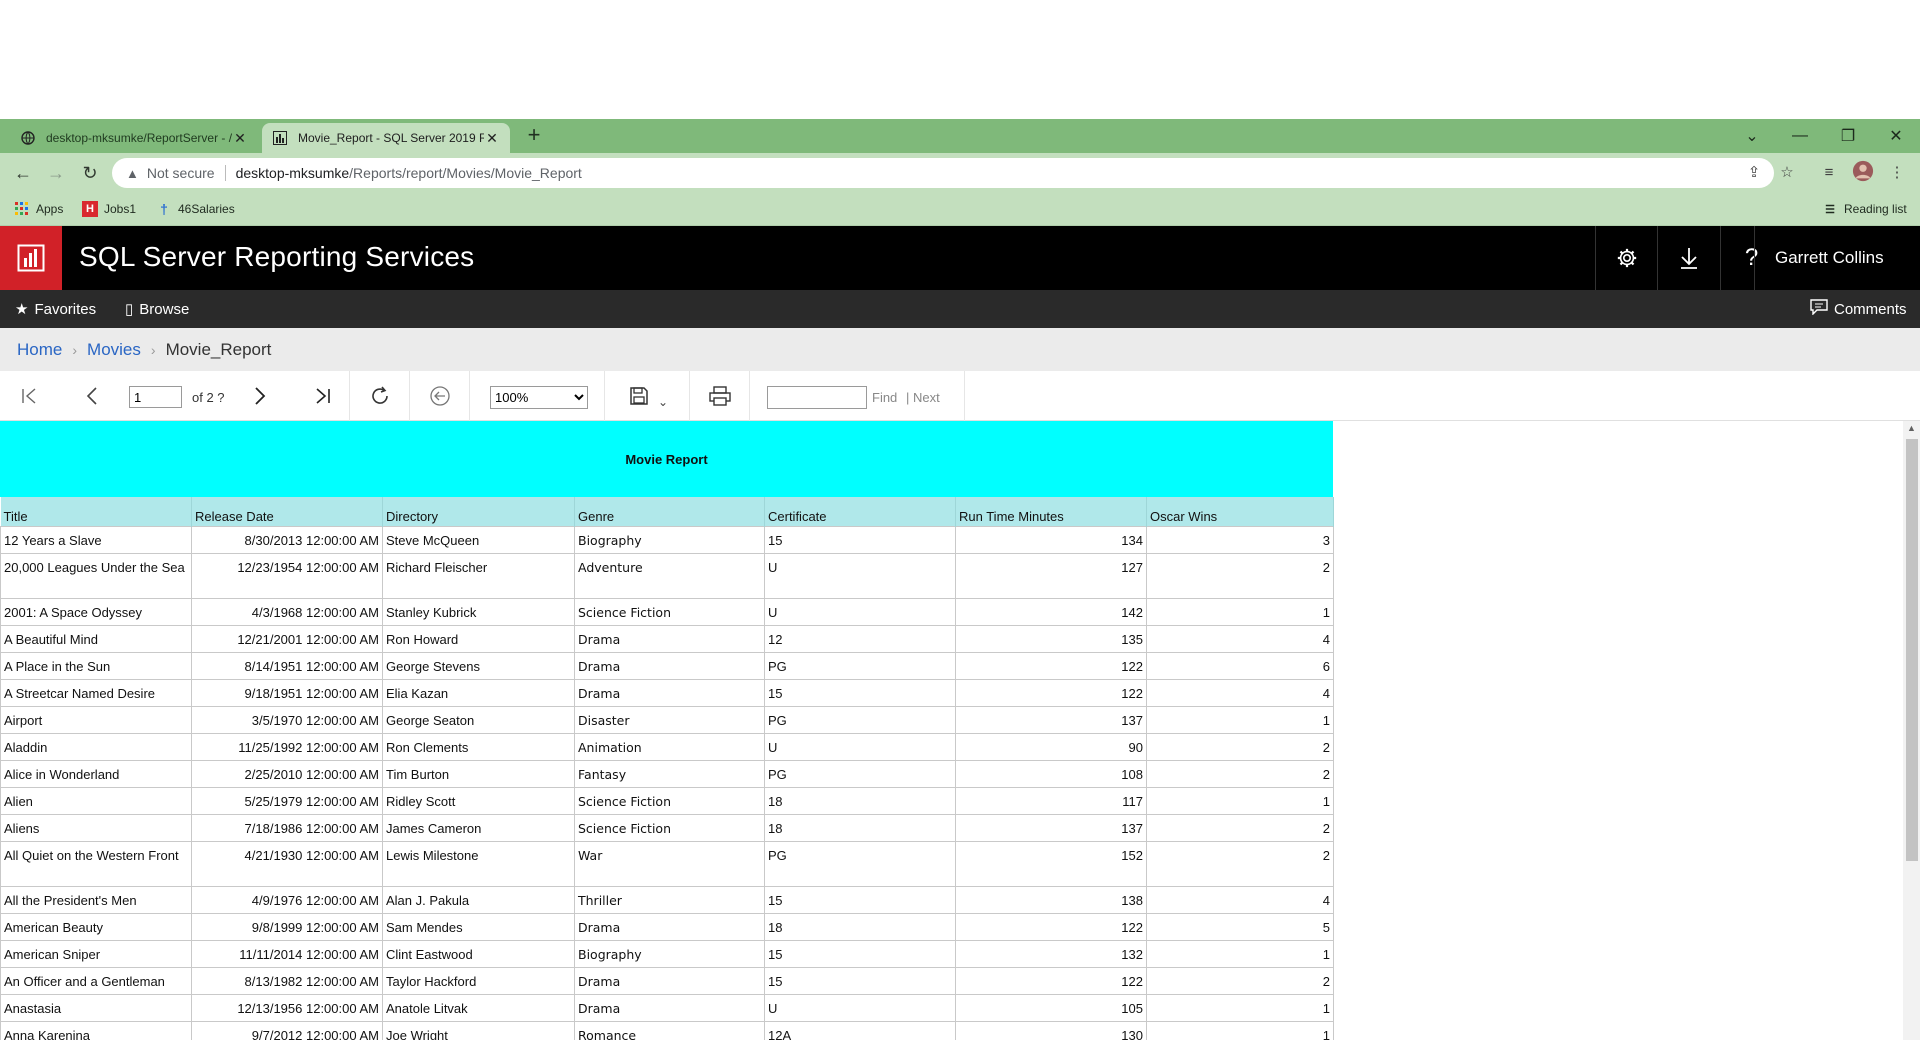 This screenshot has height=1040, width=1920. Describe the element at coordinates (23, 173) in the screenshot. I see `back-arrow-icon: ←` at that location.